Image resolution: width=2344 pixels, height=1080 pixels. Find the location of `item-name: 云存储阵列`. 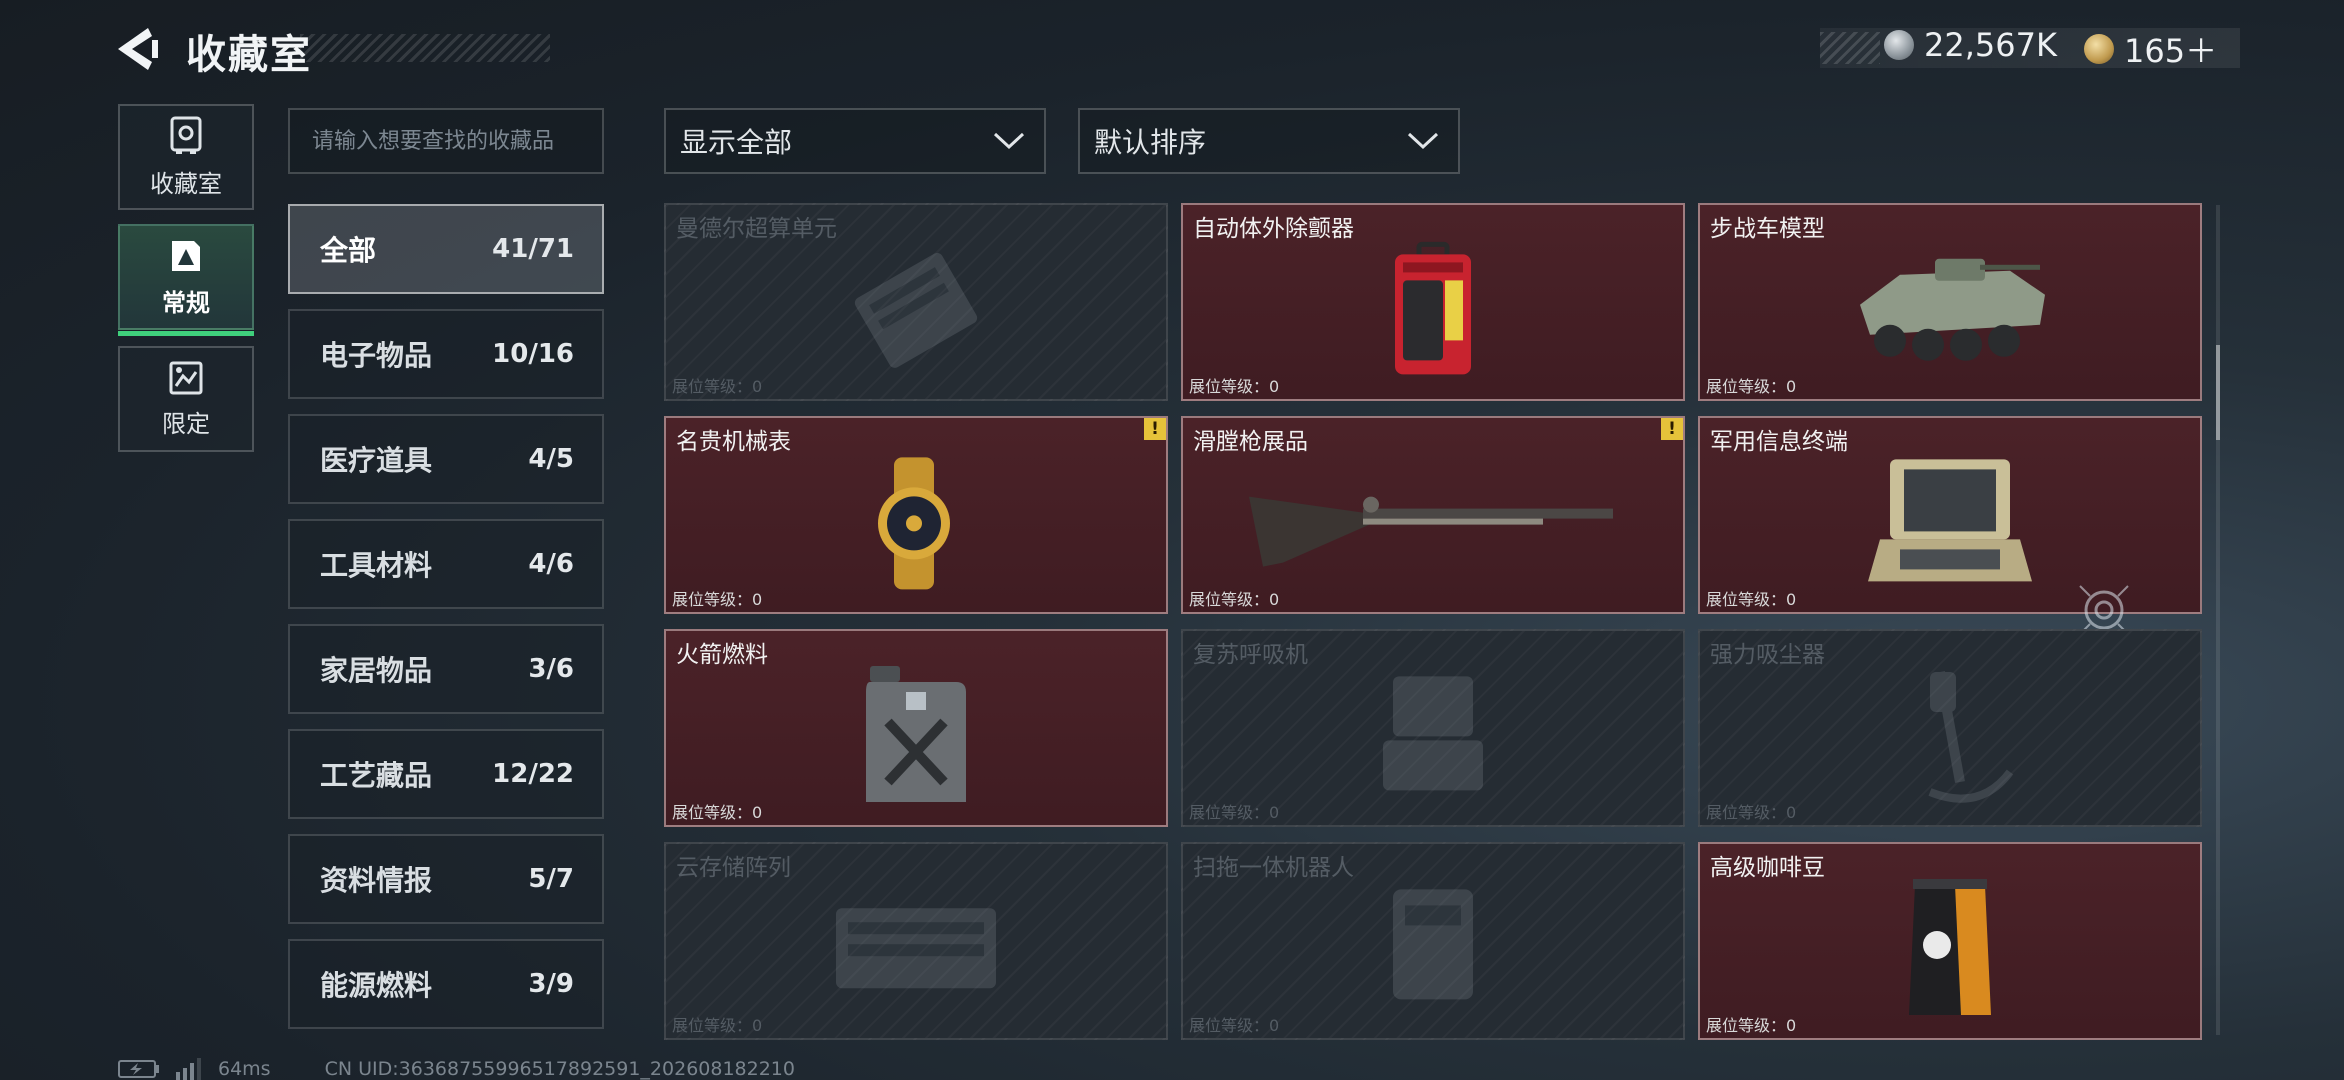

item-name: 云存储阵列 is located at coordinates (733, 868).